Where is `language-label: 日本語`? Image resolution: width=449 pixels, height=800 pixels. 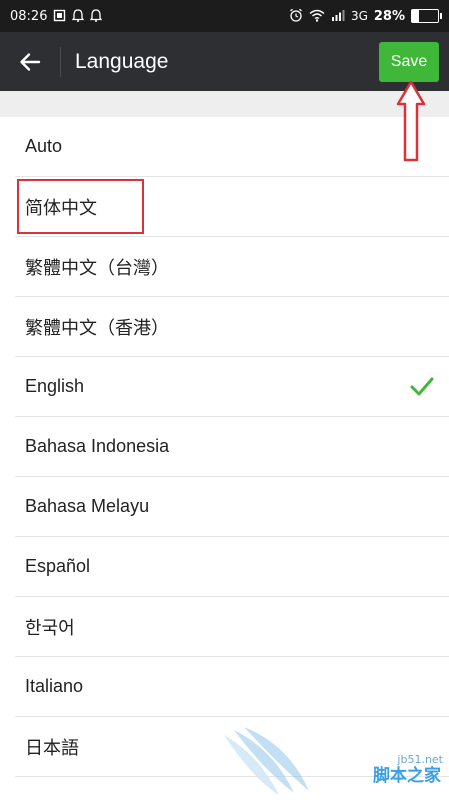
language-label: 日本語 is located at coordinates (52, 747).